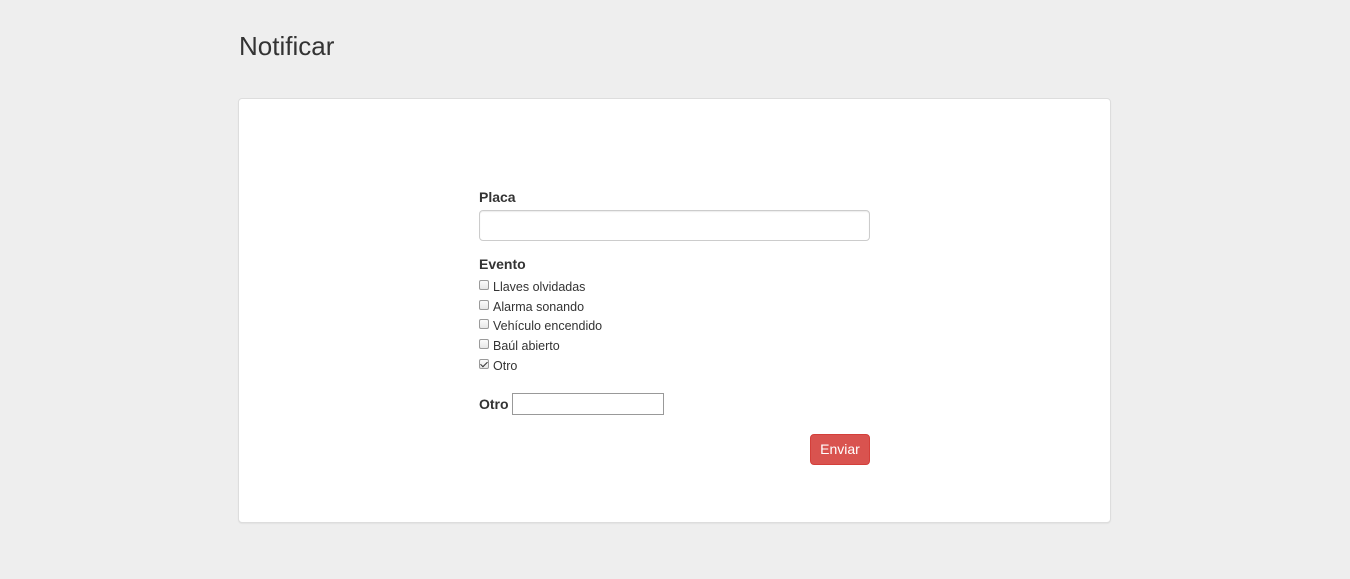  I want to click on event-option-alarma-sonando: Alarma sonando, so click(674, 307).